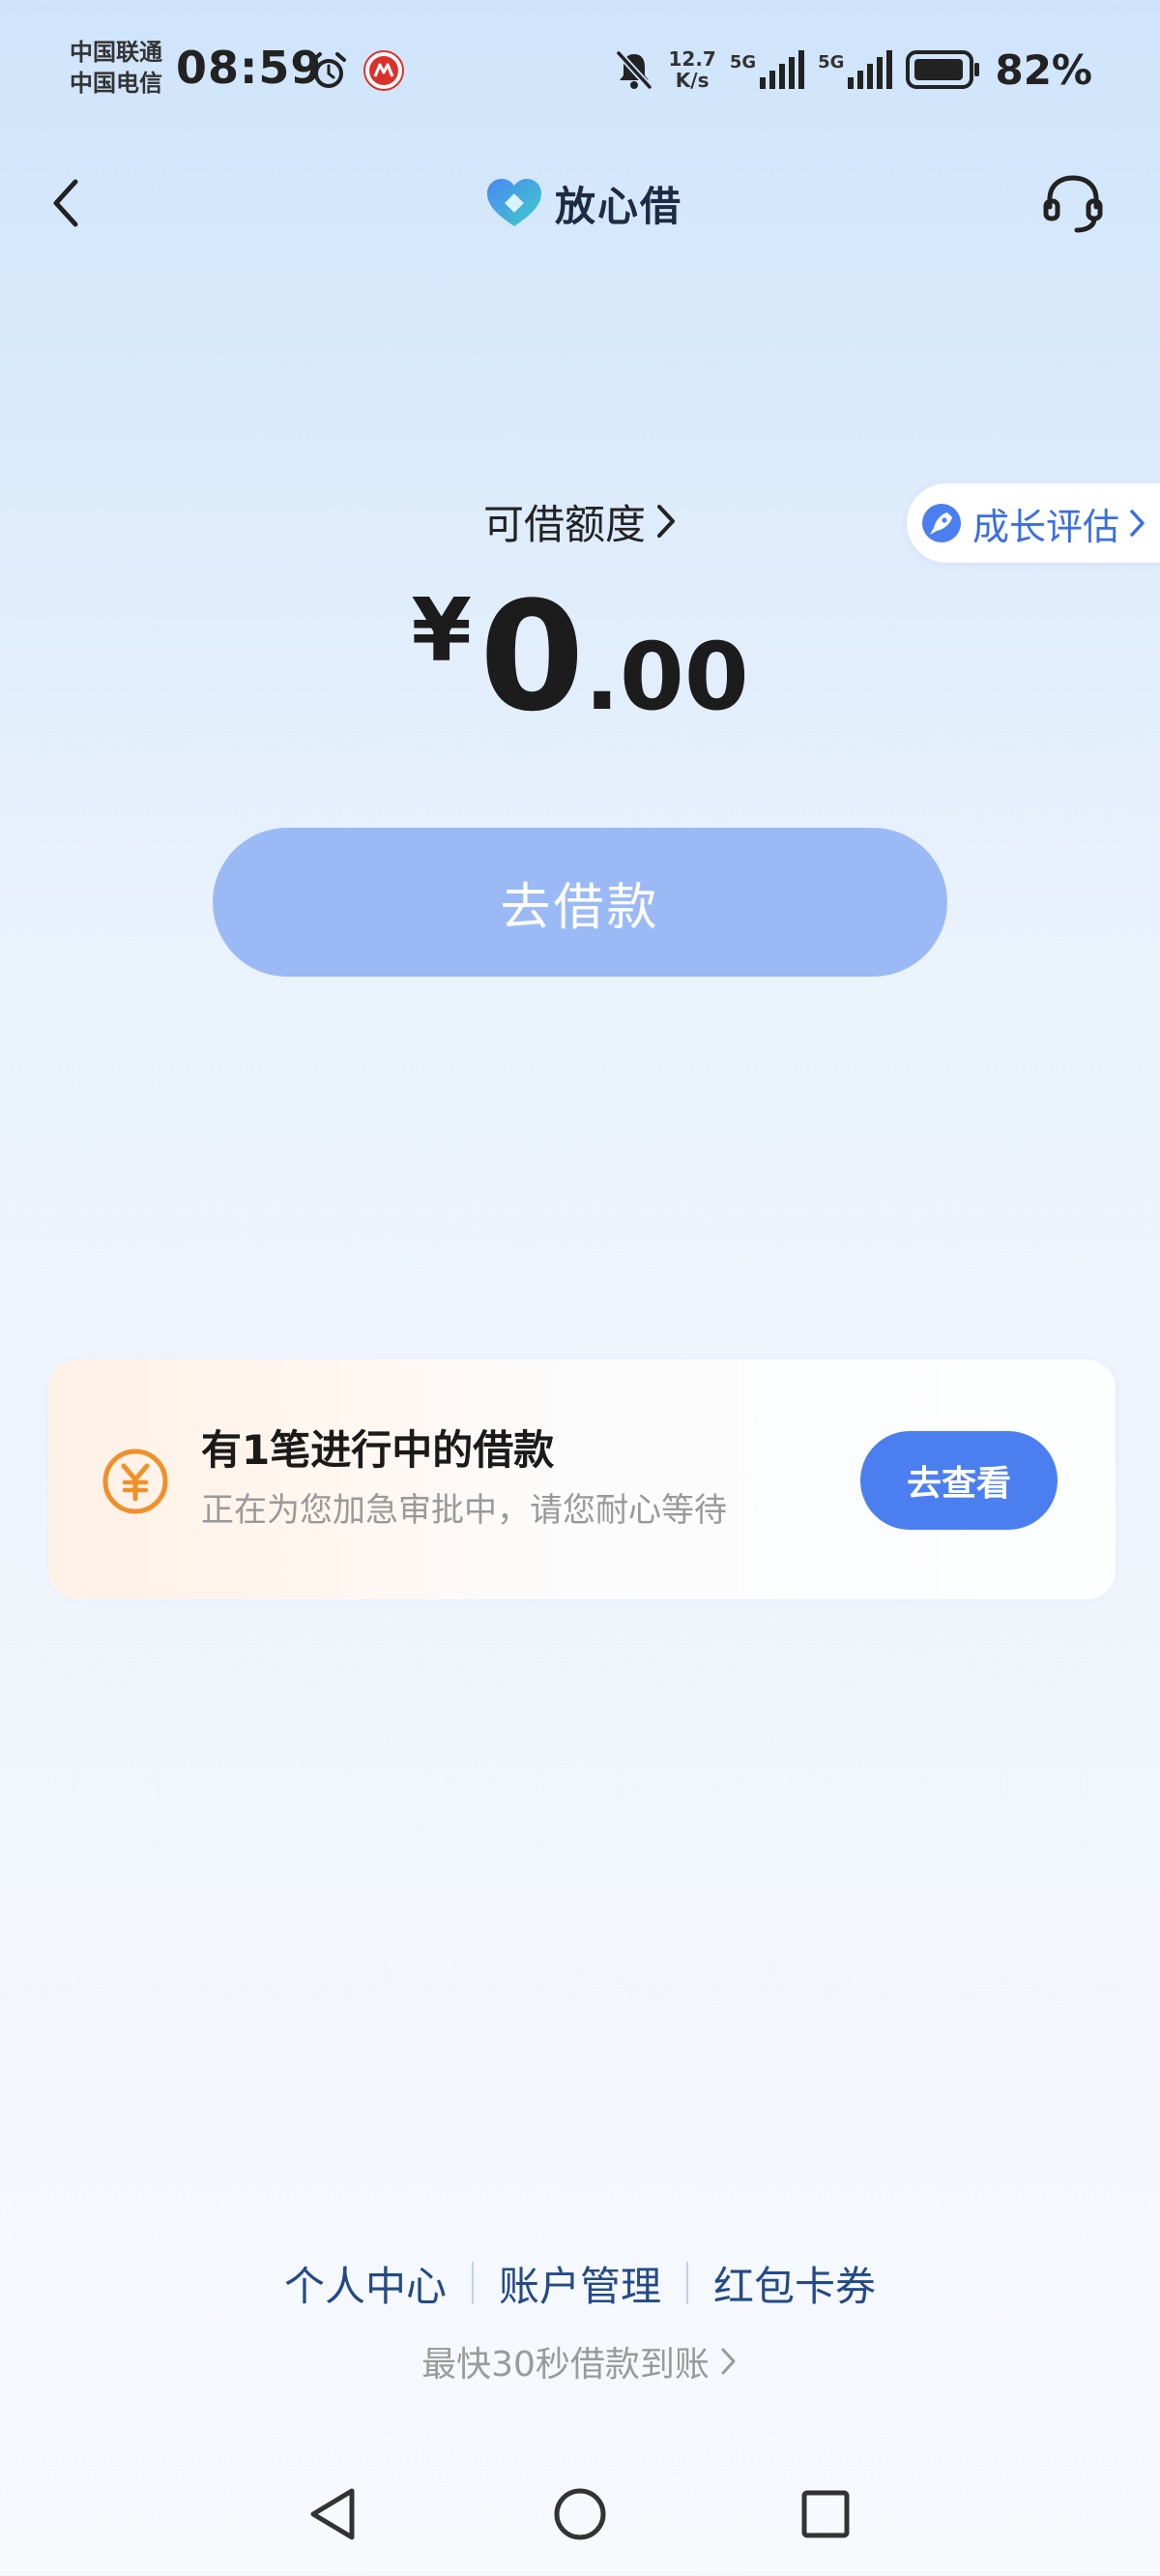 Image resolution: width=1160 pixels, height=2576 pixels. Describe the element at coordinates (464, 1510) in the screenshot. I see `loan-card-subtitle: 正在为您加急审批中，请您耐心等待` at that location.